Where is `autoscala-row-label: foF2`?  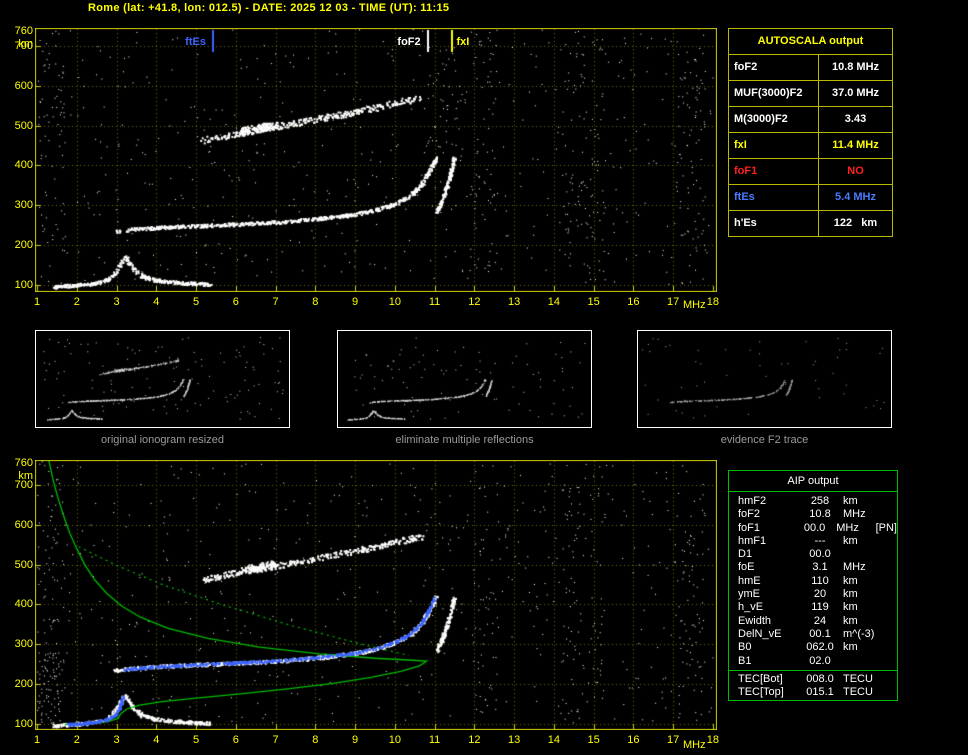 autoscala-row-label: foF2 is located at coordinates (774, 67).